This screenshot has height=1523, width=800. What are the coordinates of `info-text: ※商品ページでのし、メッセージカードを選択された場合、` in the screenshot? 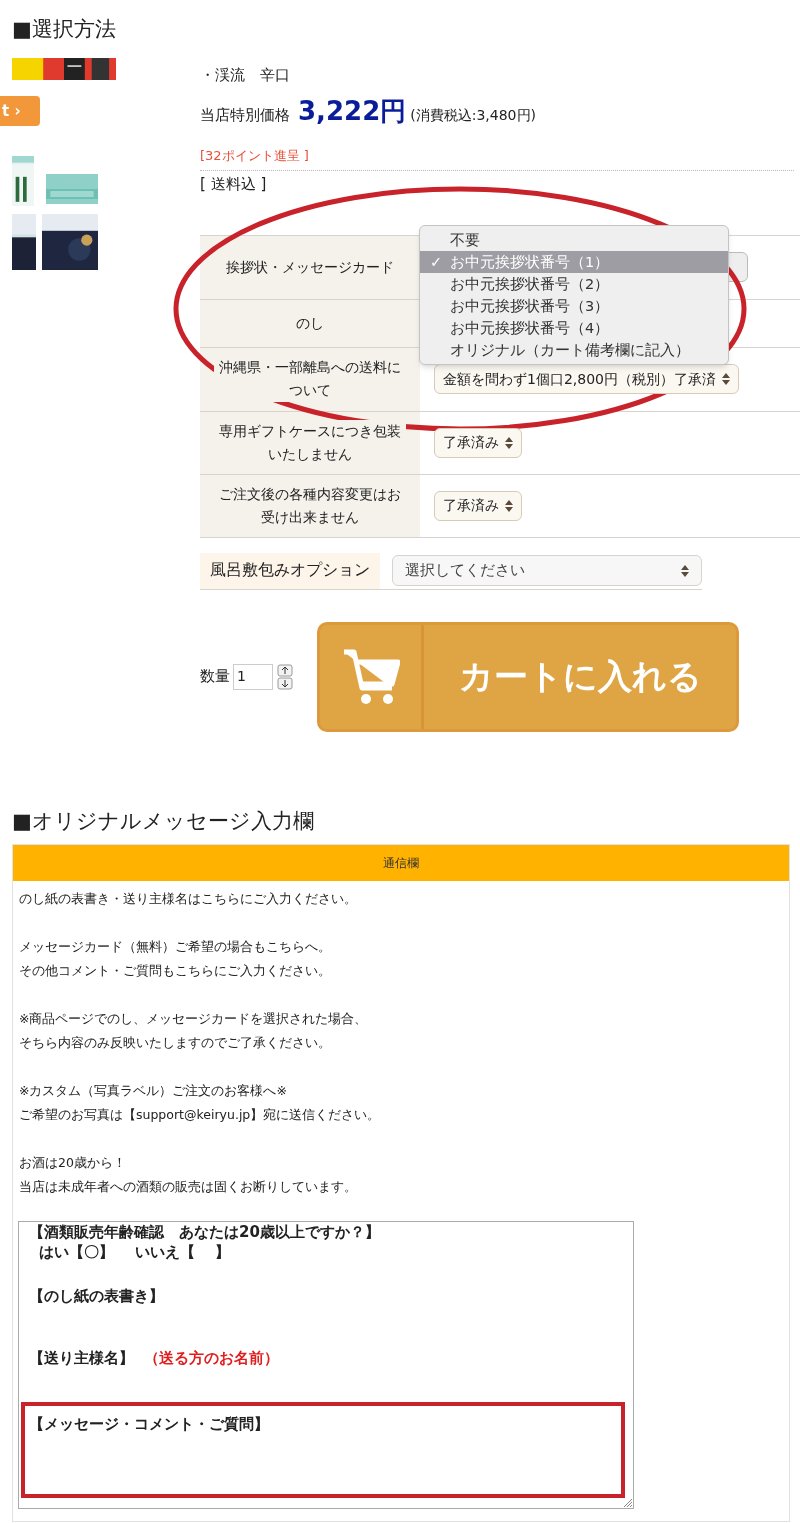 It's located at (194, 1019).